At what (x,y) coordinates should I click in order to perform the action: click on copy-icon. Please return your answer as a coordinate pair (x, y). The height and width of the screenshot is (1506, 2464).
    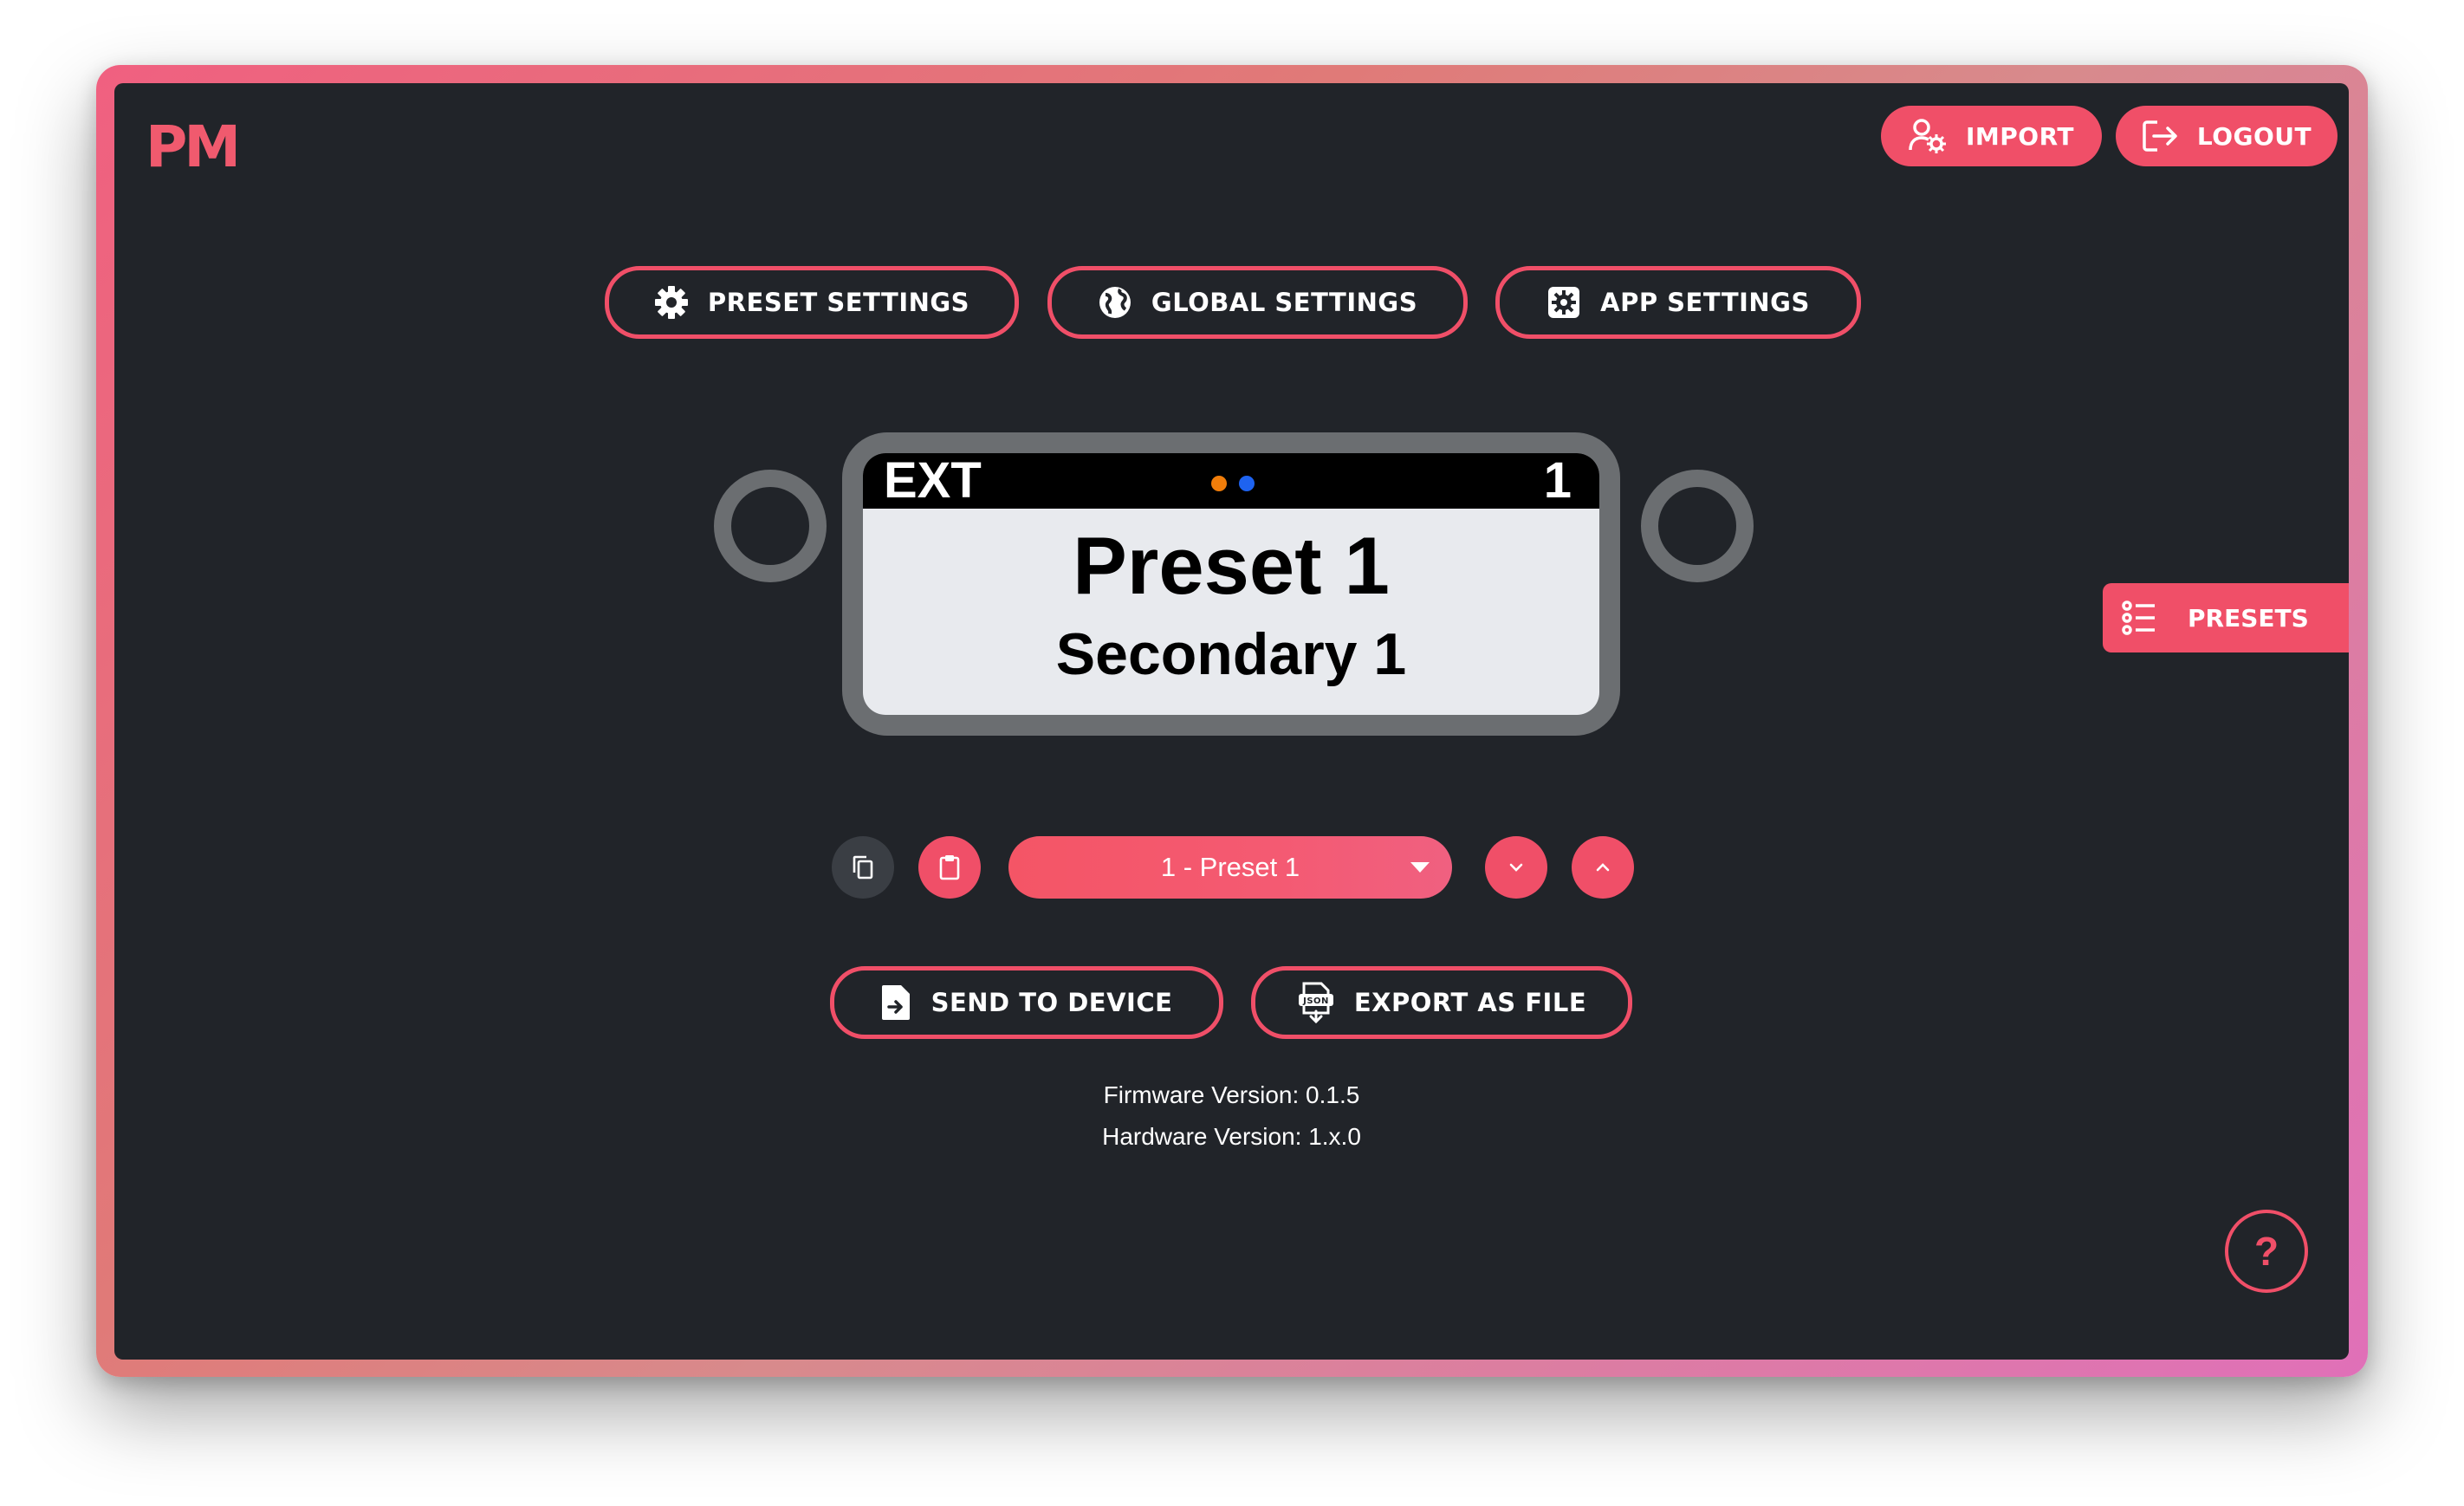
    Looking at the image, I should click on (863, 868).